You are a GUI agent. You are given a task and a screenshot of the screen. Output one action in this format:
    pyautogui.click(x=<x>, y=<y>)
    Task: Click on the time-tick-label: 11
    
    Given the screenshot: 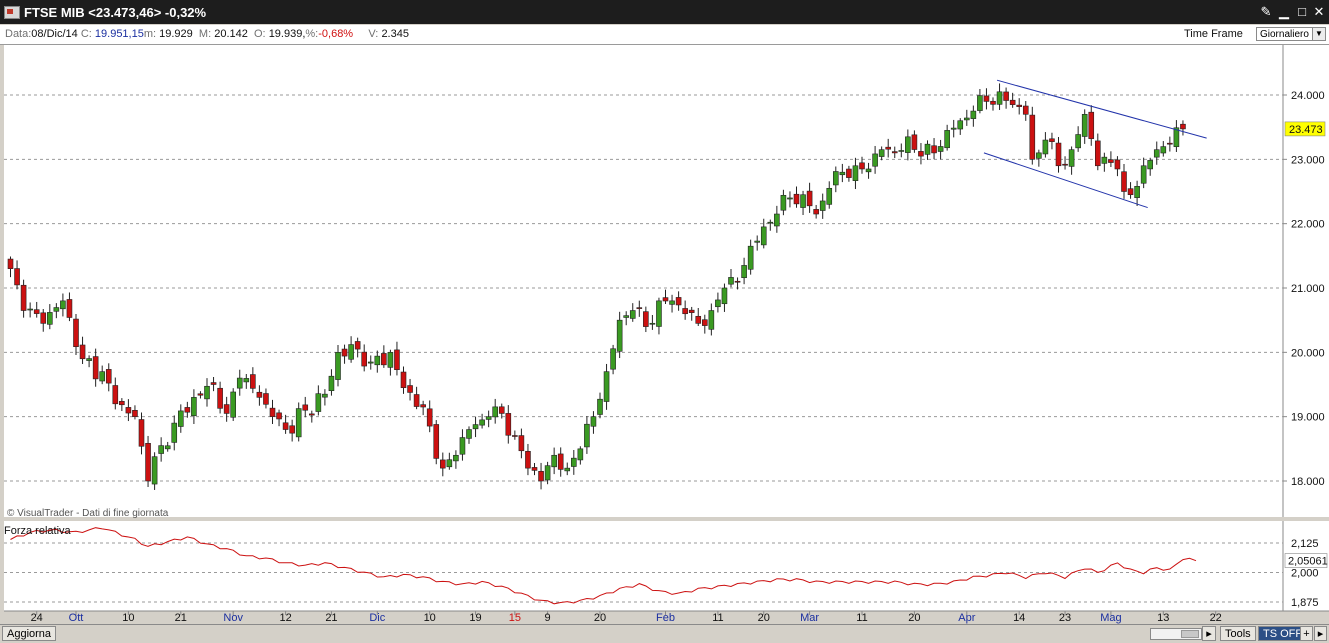 What is the action you would take?
    pyautogui.click(x=717, y=618)
    